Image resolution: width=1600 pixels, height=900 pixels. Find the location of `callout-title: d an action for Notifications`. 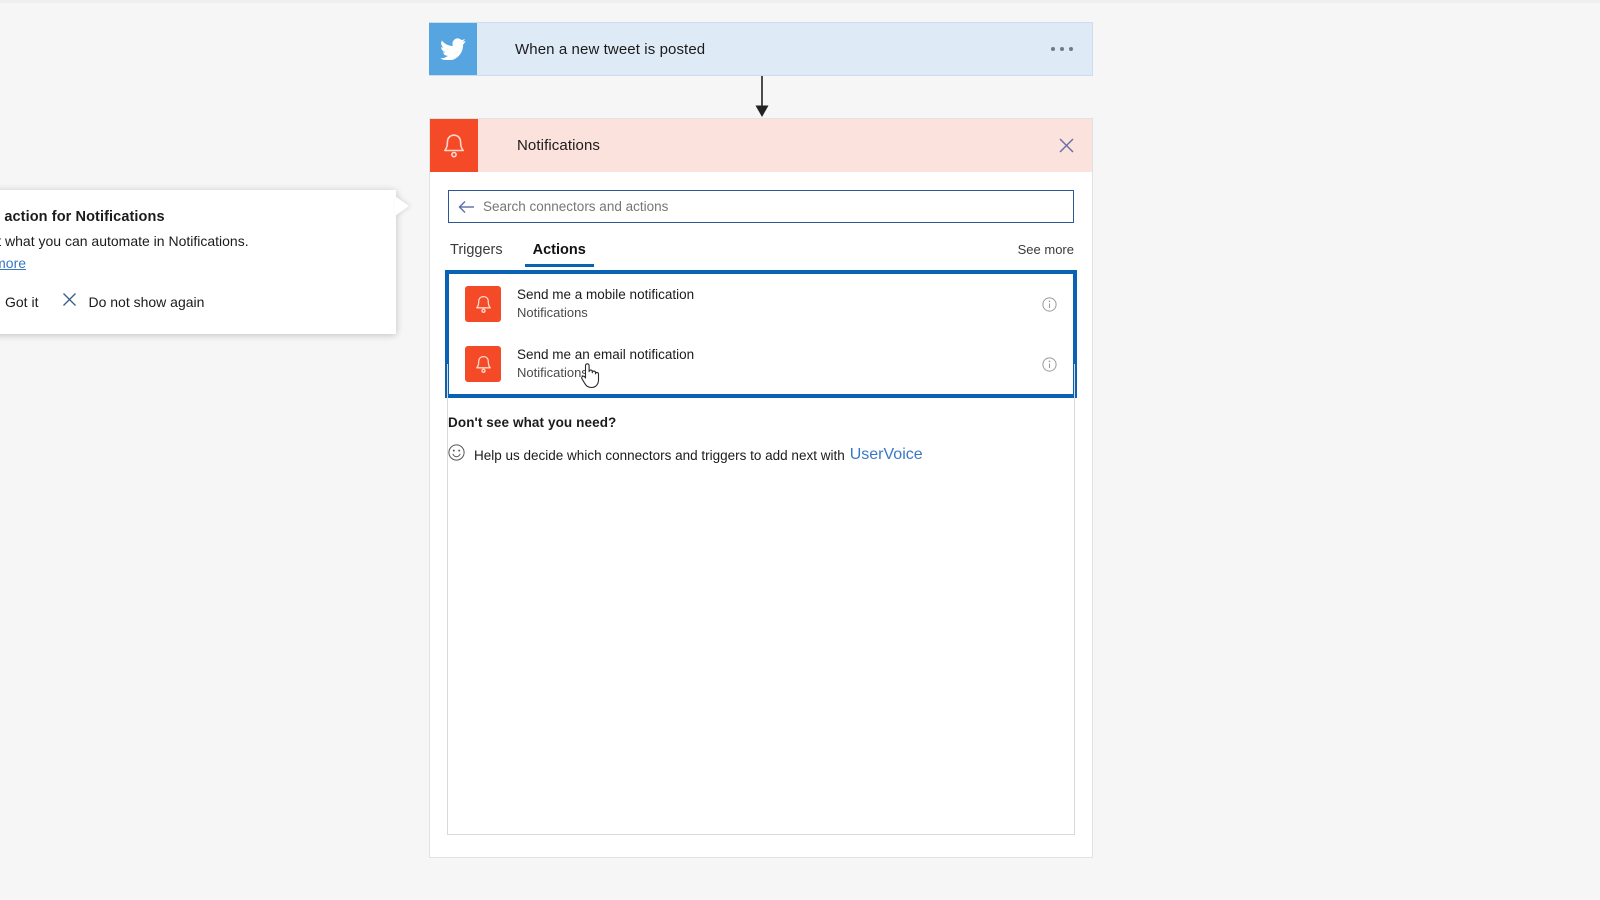

callout-title: d an action for Notifications is located at coordinates (82, 217).